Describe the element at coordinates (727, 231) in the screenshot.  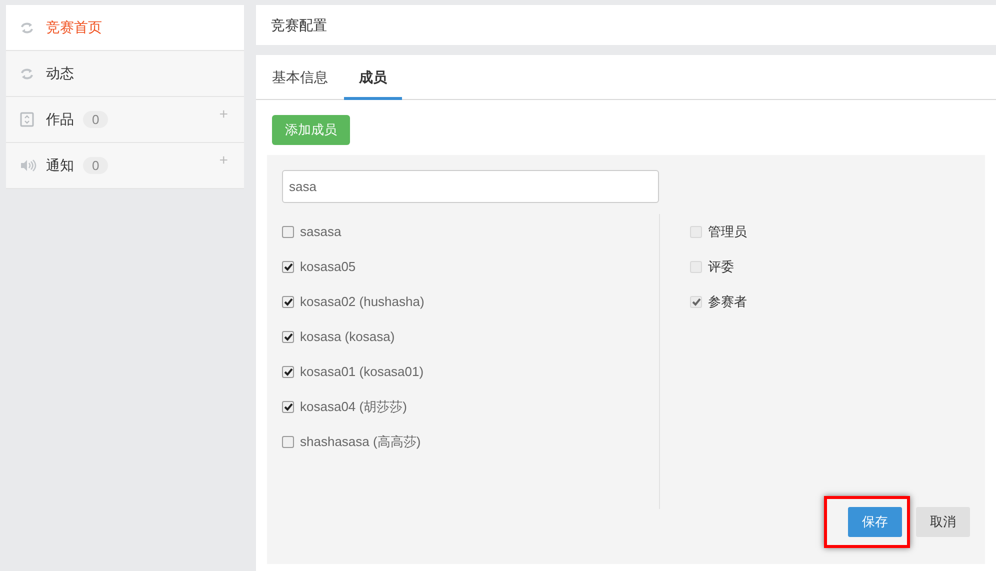
I see `checkbox-label: 管理员` at that location.